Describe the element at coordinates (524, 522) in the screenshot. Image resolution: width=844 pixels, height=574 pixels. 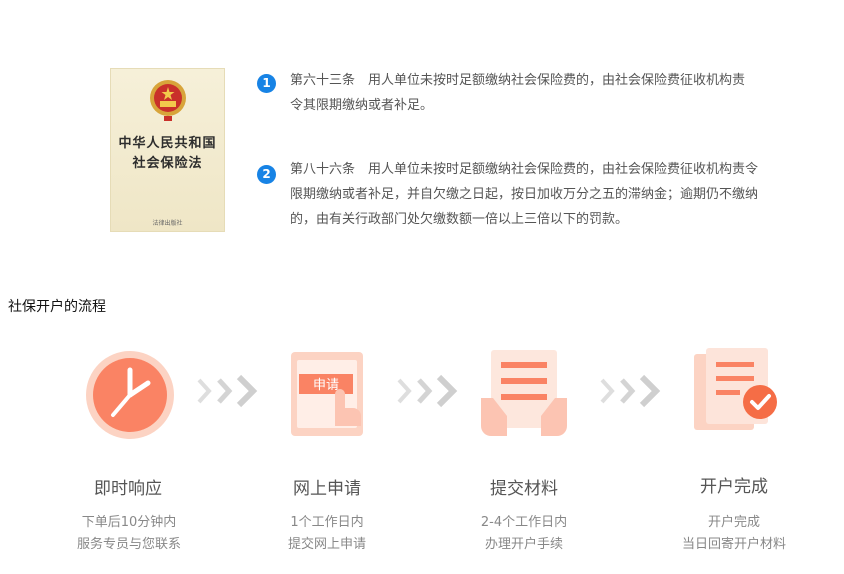
I see `step-desc-line: 2-4个工作日内` at that location.